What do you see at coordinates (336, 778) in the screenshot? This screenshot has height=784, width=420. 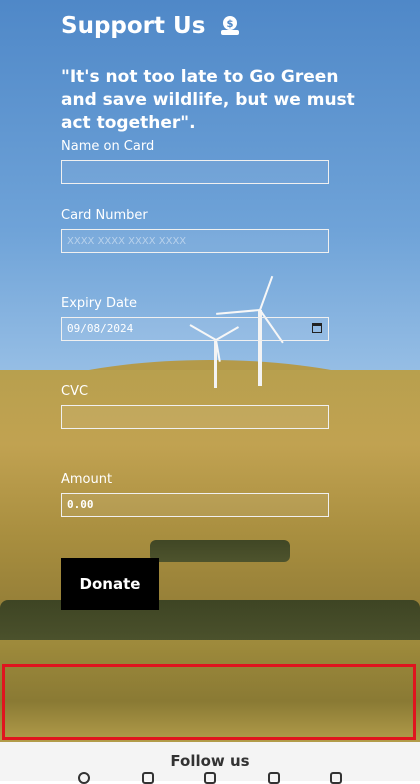 I see `linkedin-icon` at bounding box center [336, 778].